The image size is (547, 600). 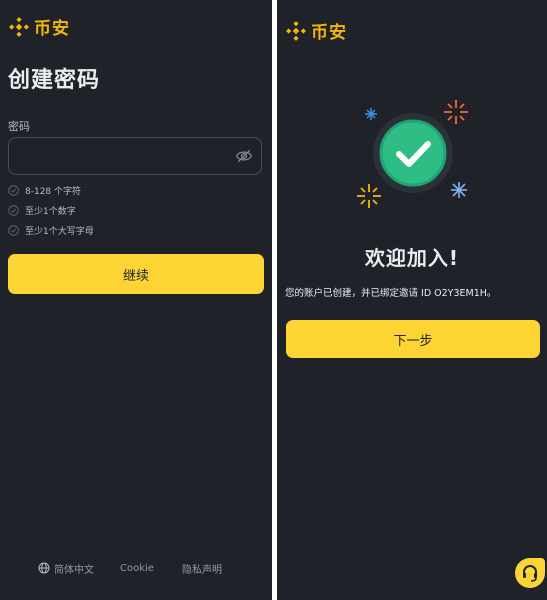 What do you see at coordinates (135, 156) in the screenshot?
I see `password-input` at bounding box center [135, 156].